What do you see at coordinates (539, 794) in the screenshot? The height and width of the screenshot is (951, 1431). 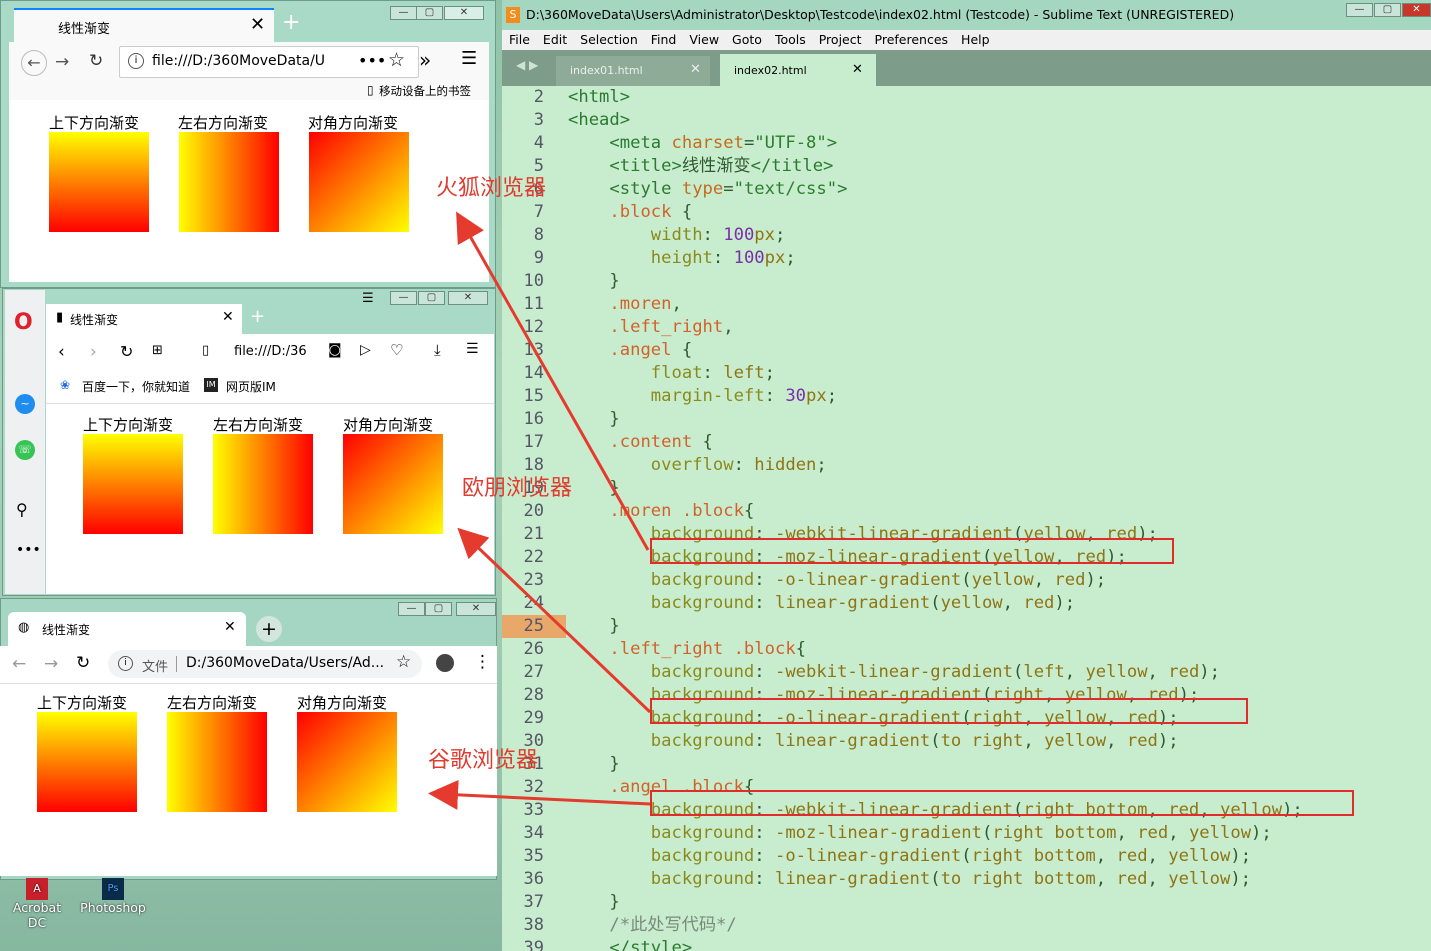 I see `arrow-chrome` at bounding box center [539, 794].